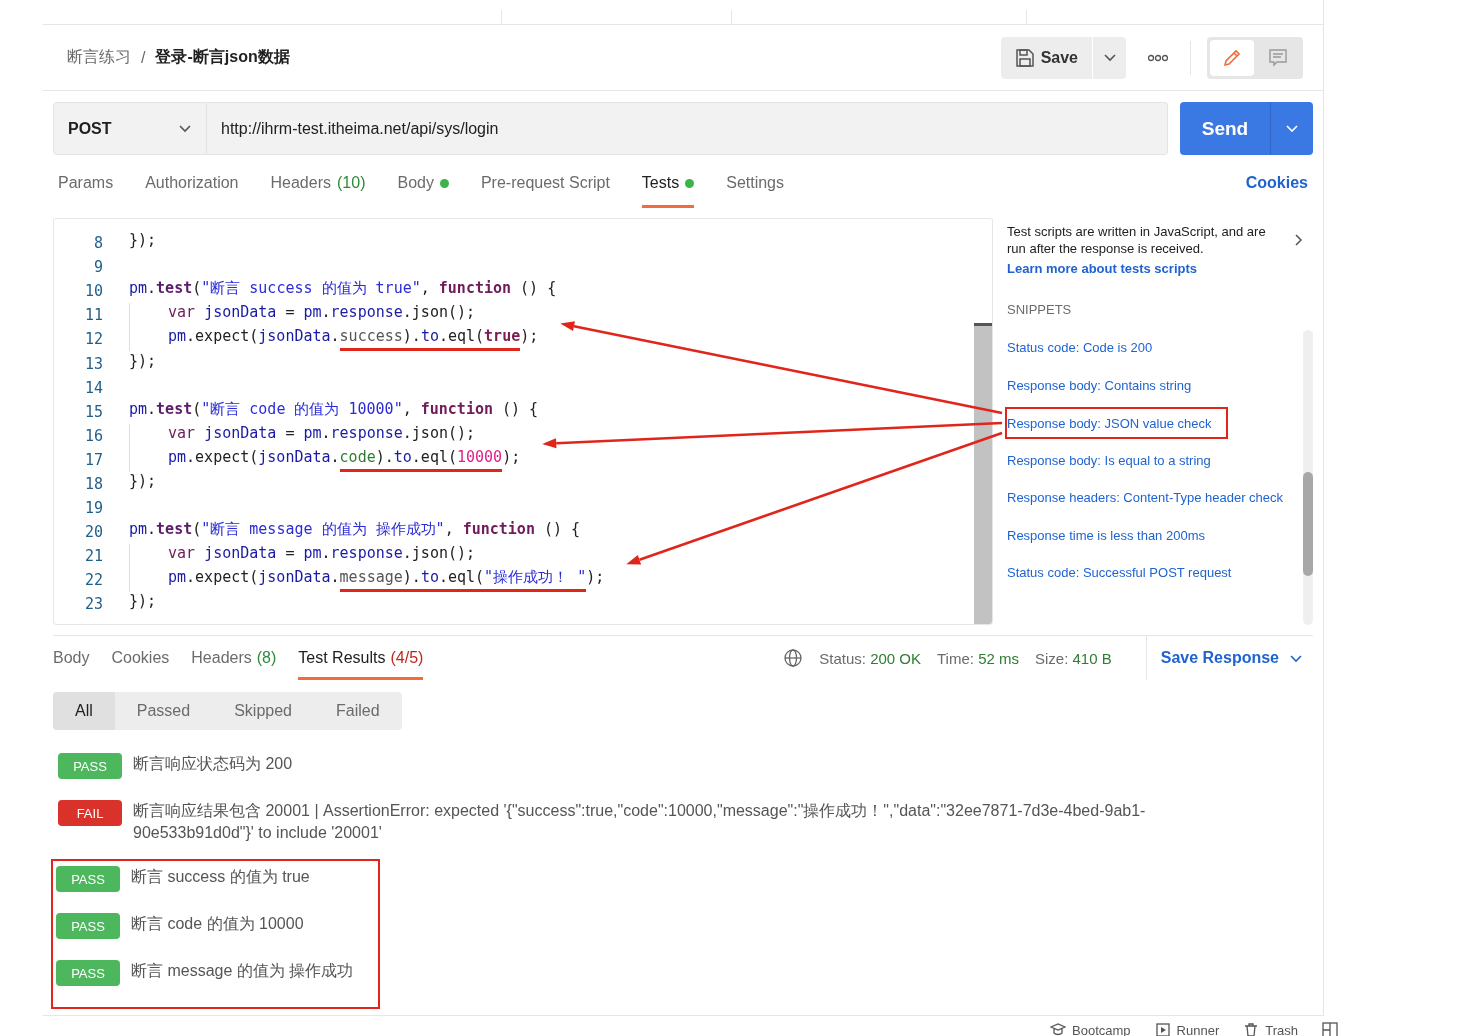 This screenshot has height=1036, width=1460. I want to click on request-tab: Params, so click(86, 183).